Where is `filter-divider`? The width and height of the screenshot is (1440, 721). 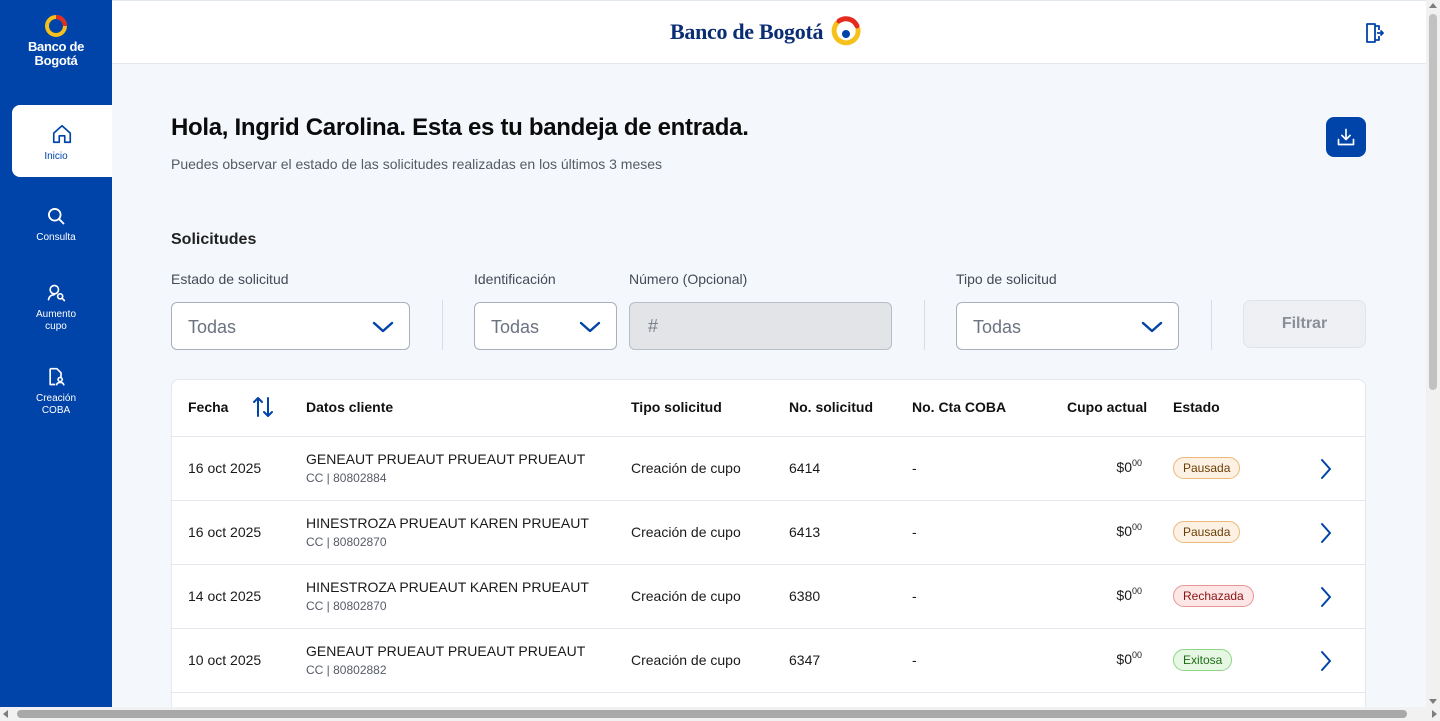 filter-divider is located at coordinates (442, 325).